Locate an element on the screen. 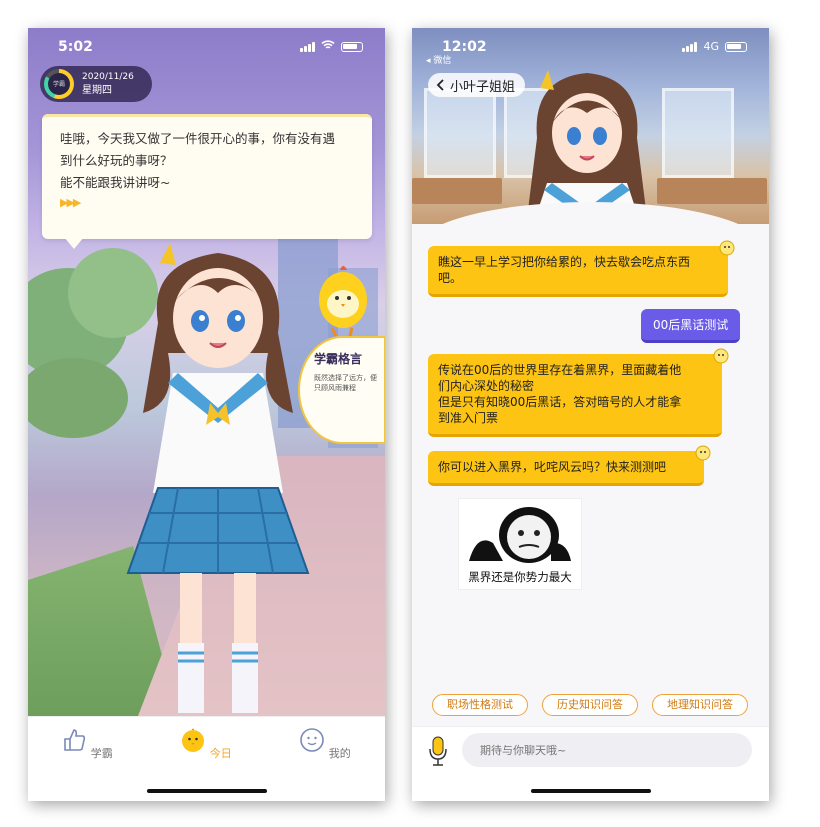 The image size is (820, 827). message-line: 吧。 is located at coordinates (450, 278).